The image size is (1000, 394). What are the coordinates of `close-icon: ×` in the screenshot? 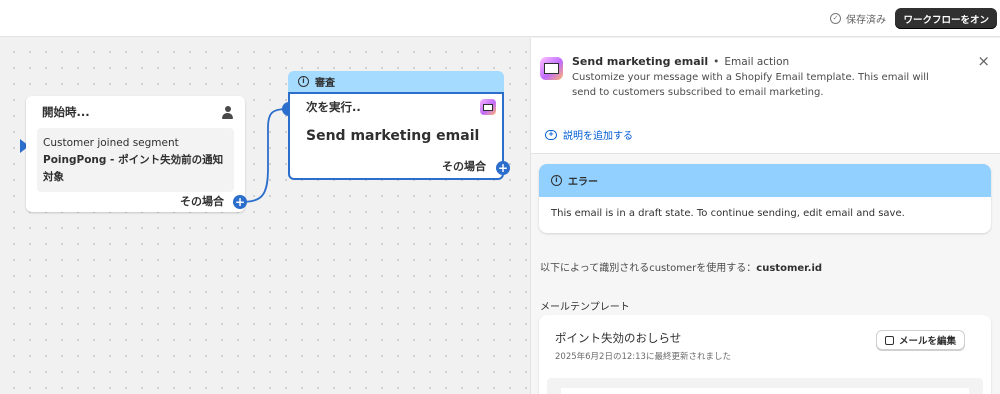 It's located at (983, 61).